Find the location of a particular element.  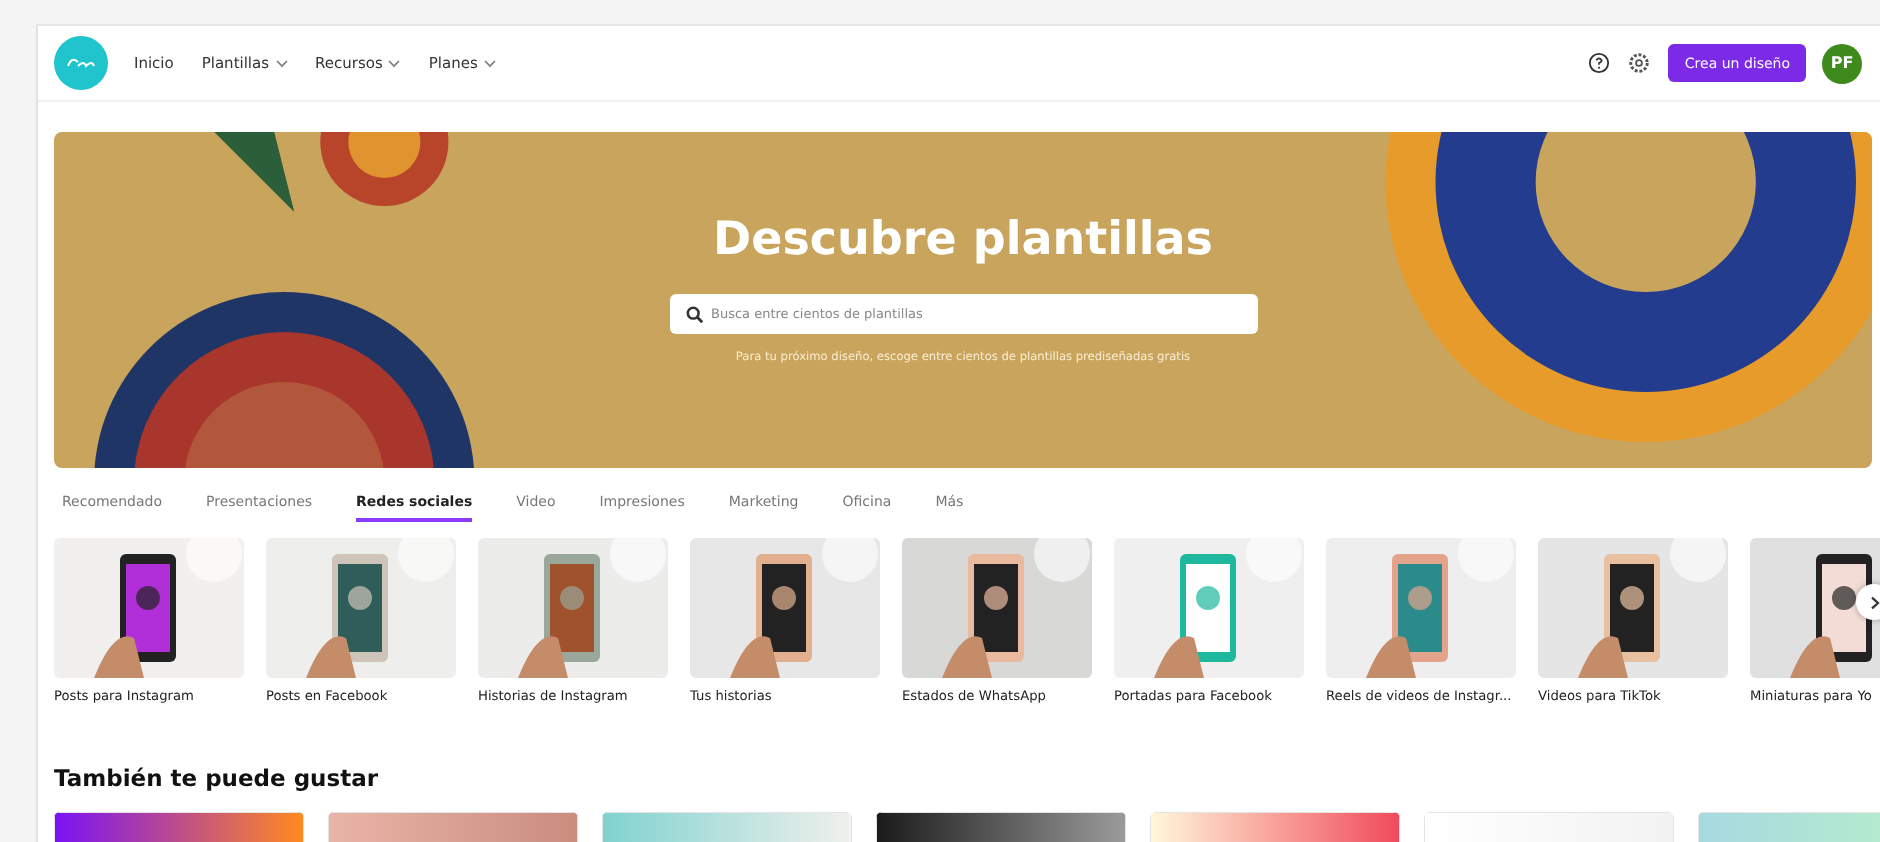

help-icon is located at coordinates (1599, 63).